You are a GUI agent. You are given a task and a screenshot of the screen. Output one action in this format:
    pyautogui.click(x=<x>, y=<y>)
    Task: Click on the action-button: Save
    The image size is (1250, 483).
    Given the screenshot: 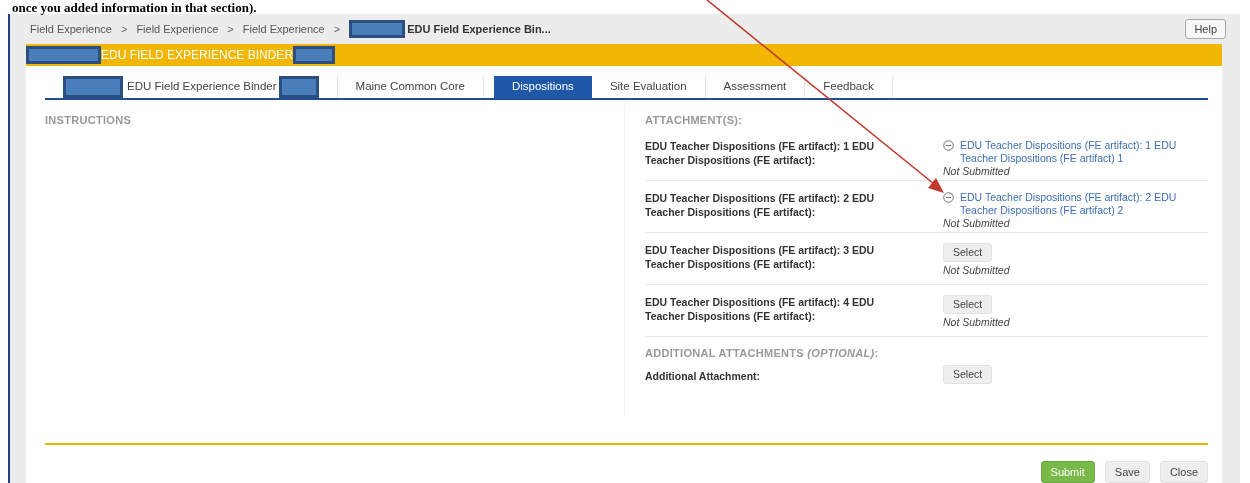 What is the action you would take?
    pyautogui.click(x=1127, y=471)
    